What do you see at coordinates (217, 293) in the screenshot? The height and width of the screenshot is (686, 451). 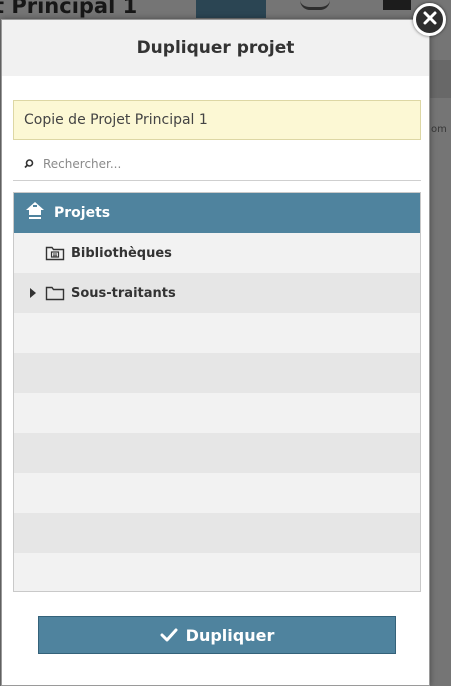 I see `tree-item-sous-traitants: Sous-traitants` at bounding box center [217, 293].